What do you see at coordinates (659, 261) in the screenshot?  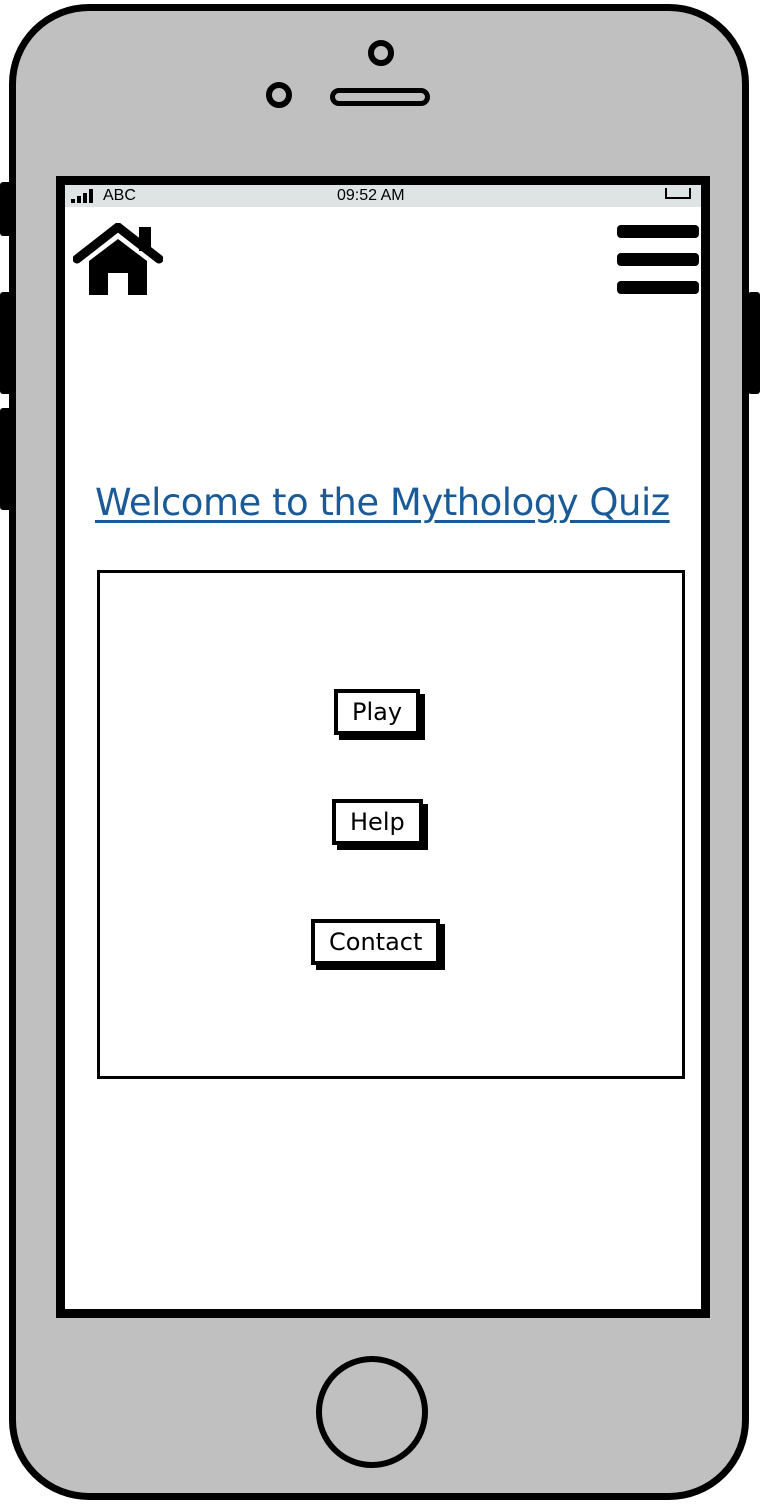 I see `hamburger-menu-icon` at bounding box center [659, 261].